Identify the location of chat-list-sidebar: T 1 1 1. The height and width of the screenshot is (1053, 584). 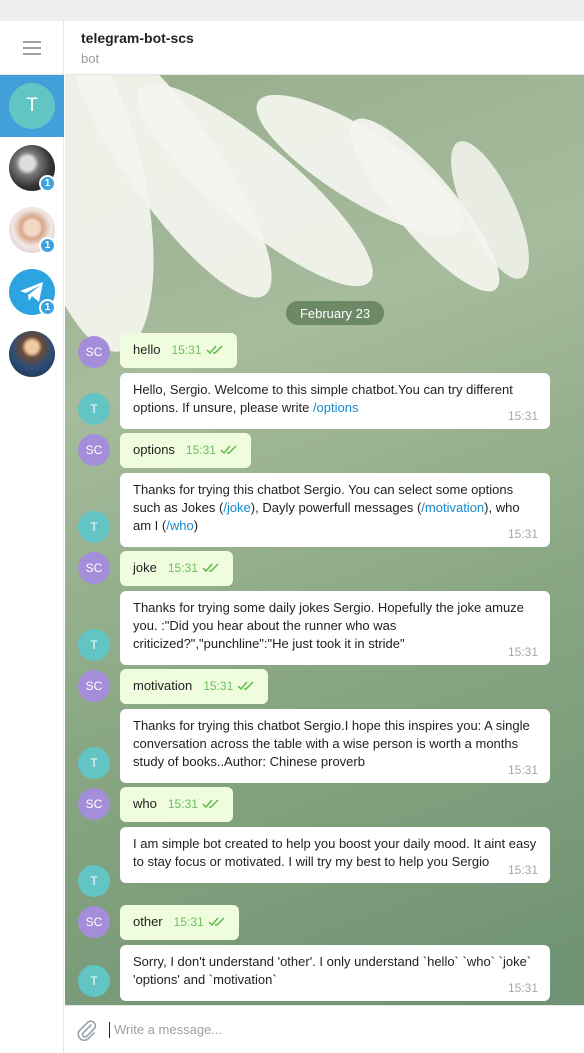
(32, 537).